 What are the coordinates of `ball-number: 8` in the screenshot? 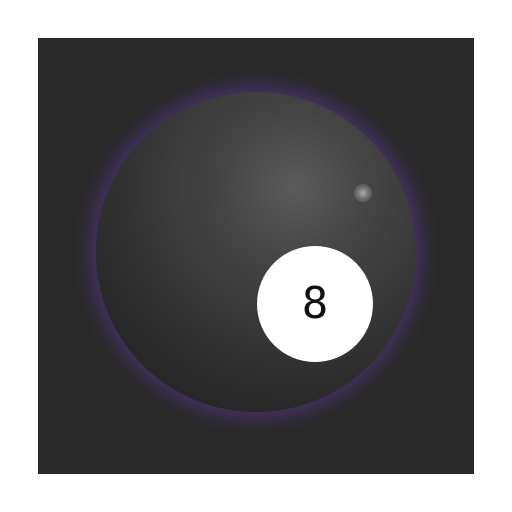 It's located at (315, 303).